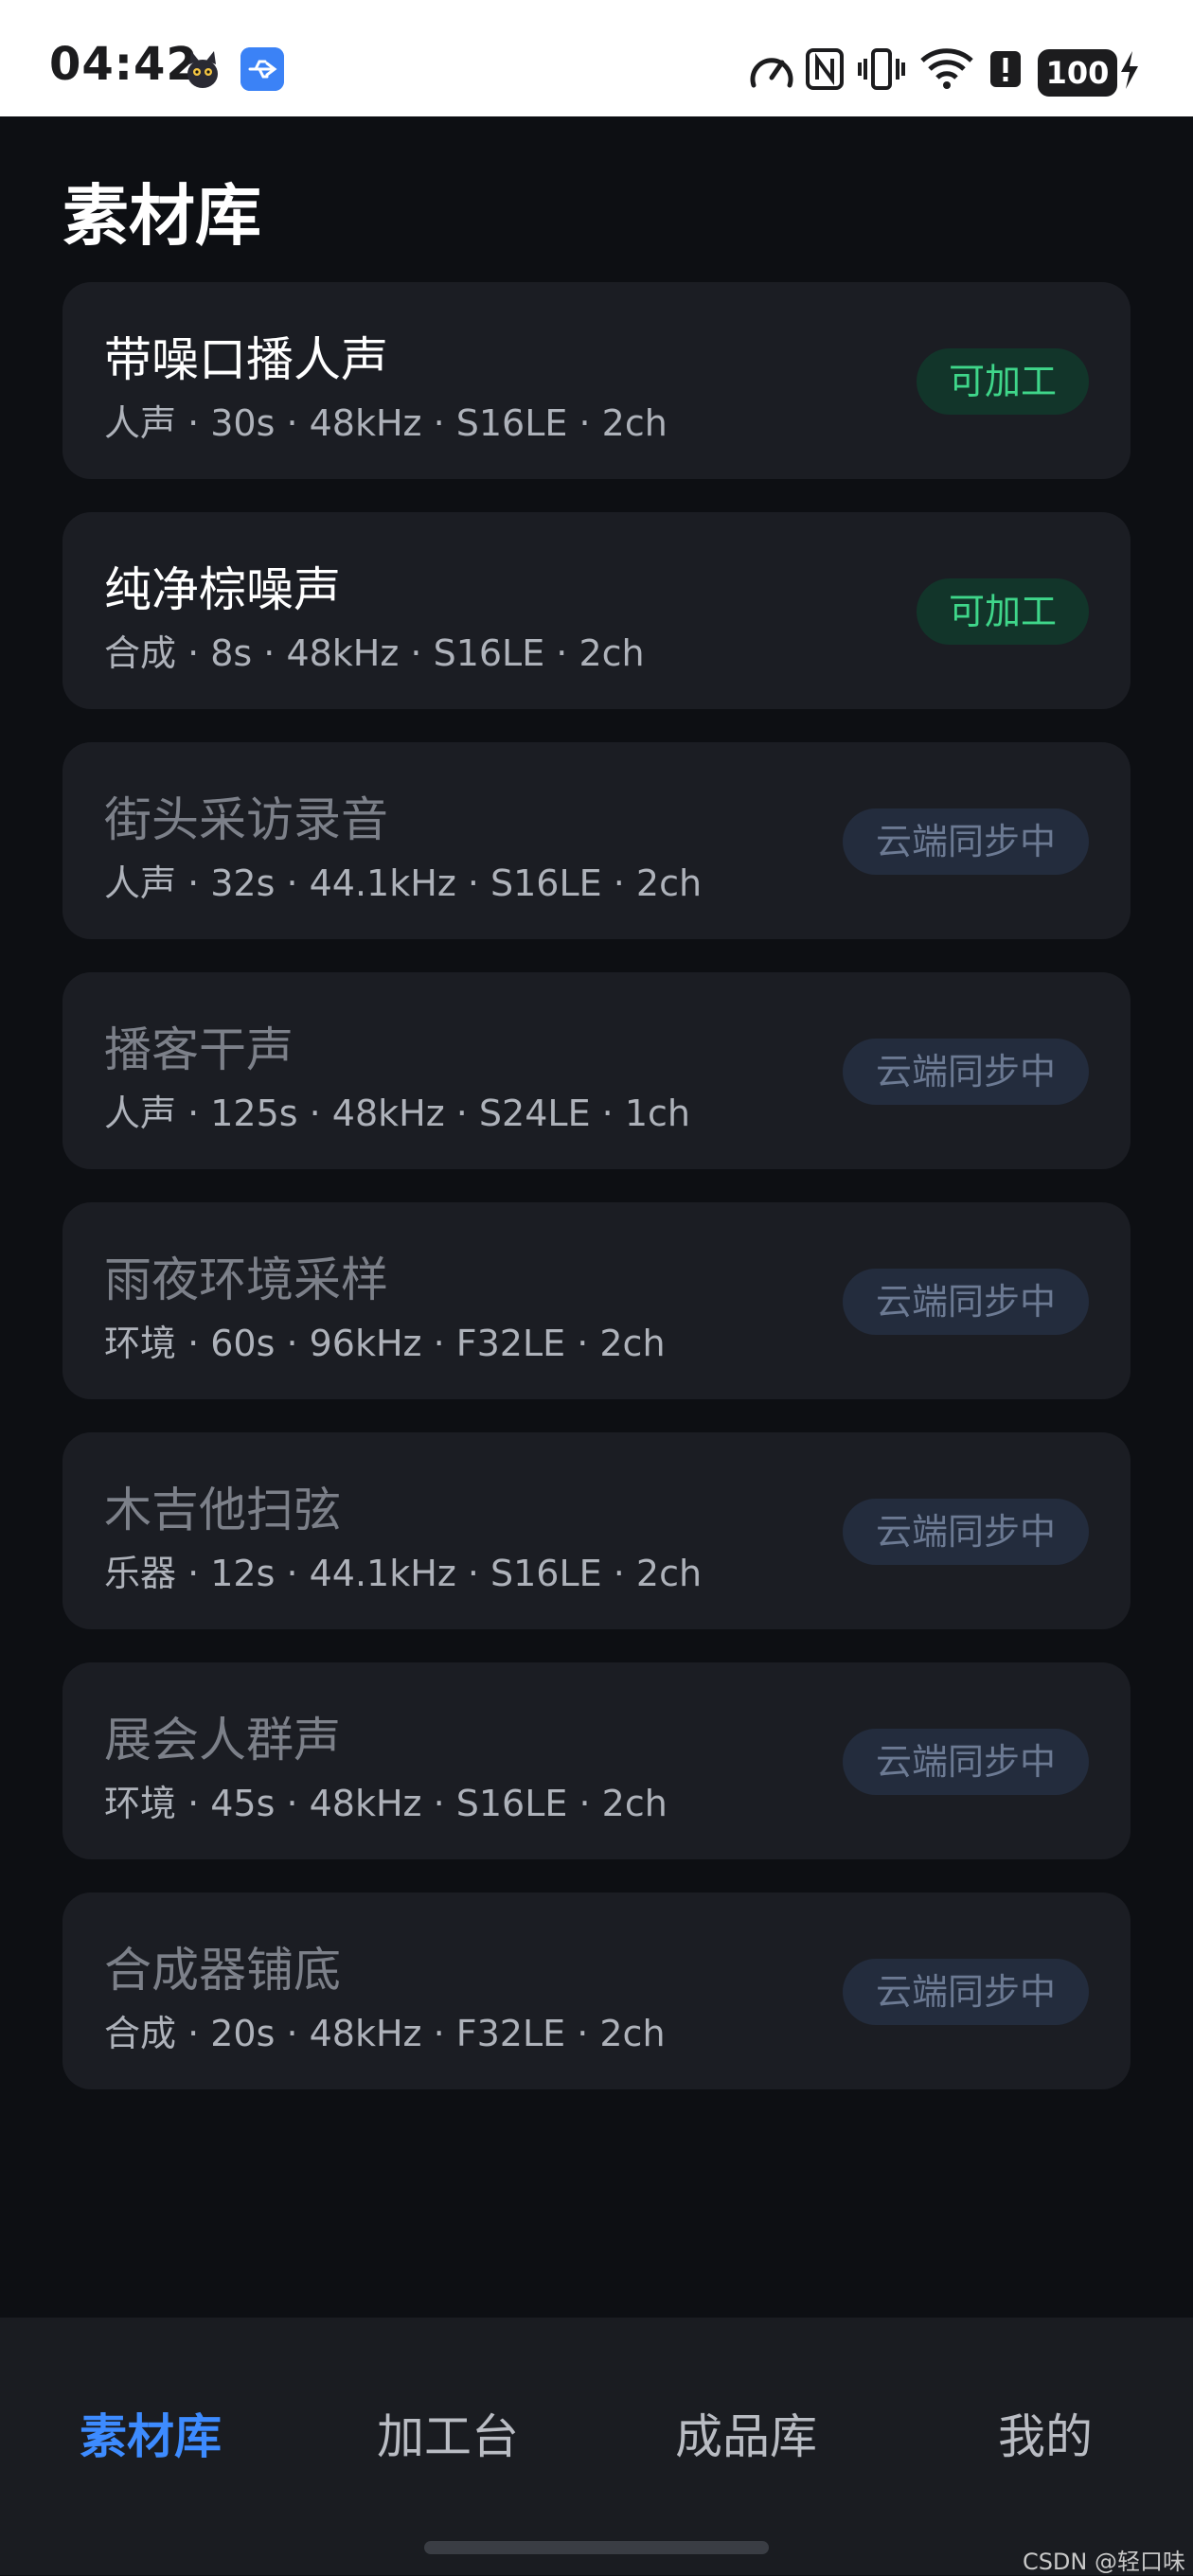 Image resolution: width=1193 pixels, height=2576 pixels. Describe the element at coordinates (262, 69) in the screenshot. I see `usb-icon` at that location.